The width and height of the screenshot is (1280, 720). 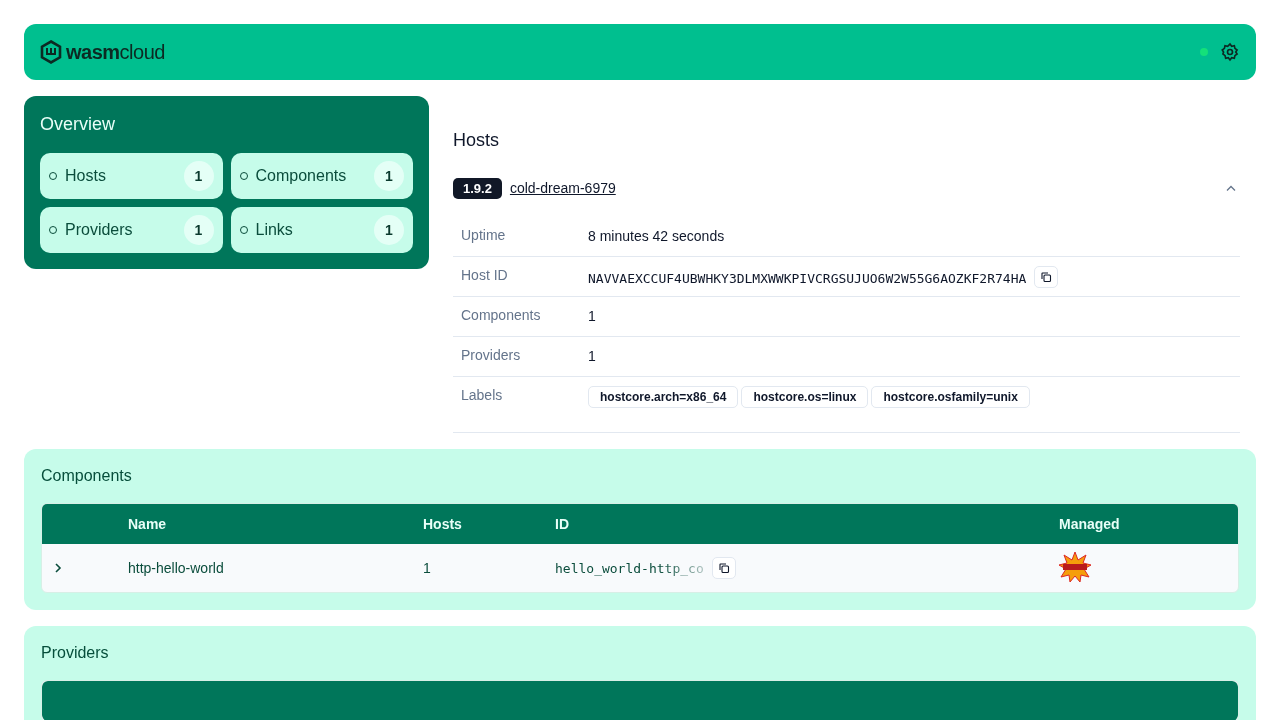 What do you see at coordinates (274, 230) in the screenshot?
I see `tile-label: Links` at bounding box center [274, 230].